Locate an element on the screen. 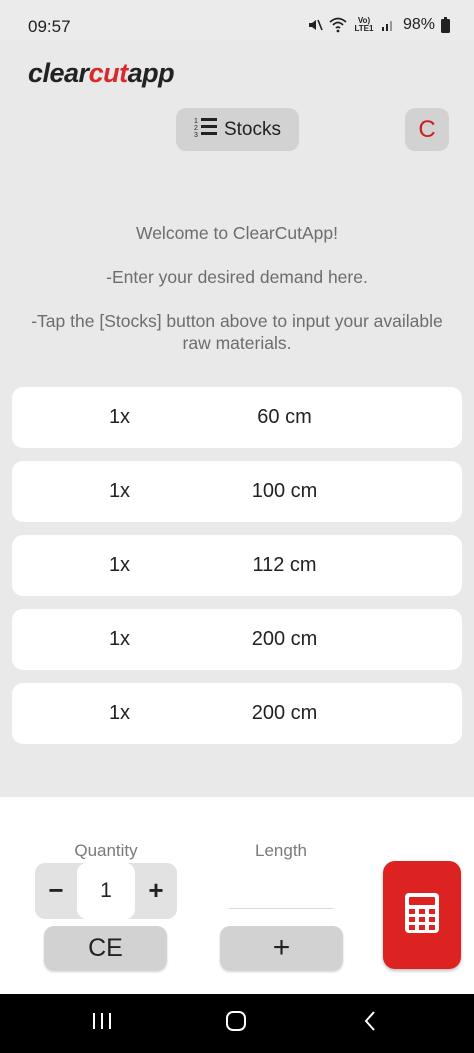  length-label: Length is located at coordinates (281, 850).